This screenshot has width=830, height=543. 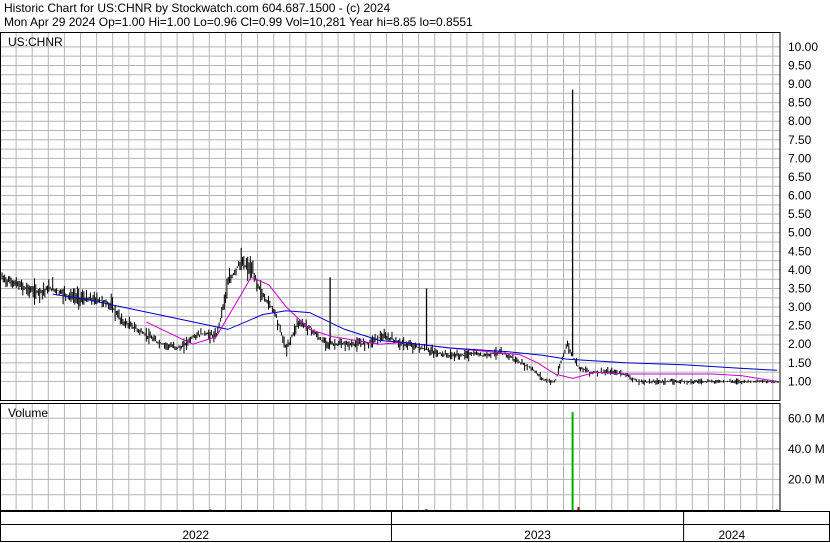 I want to click on price-tick-label: 8.50, so click(x=800, y=103).